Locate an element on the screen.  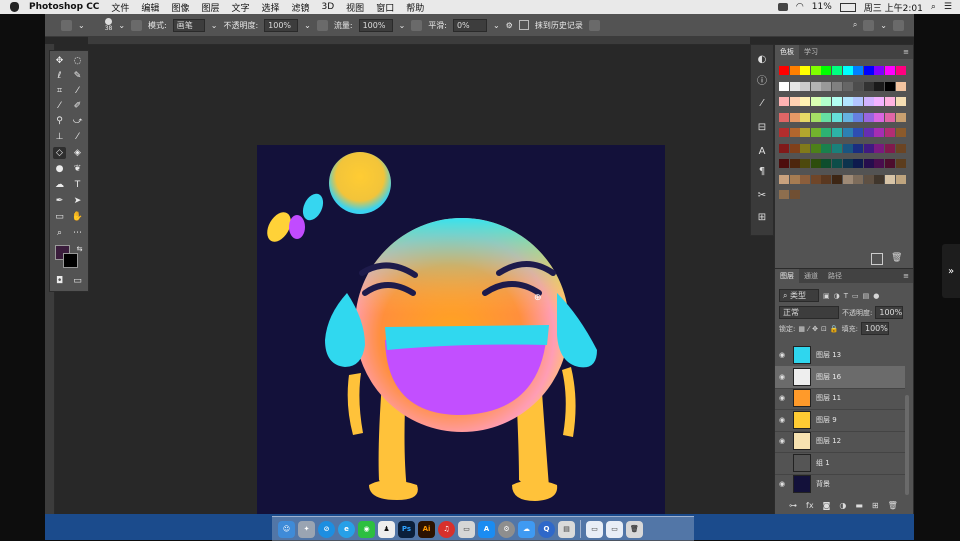
qq-icon: ♟ is located at coordinates (386, 529).